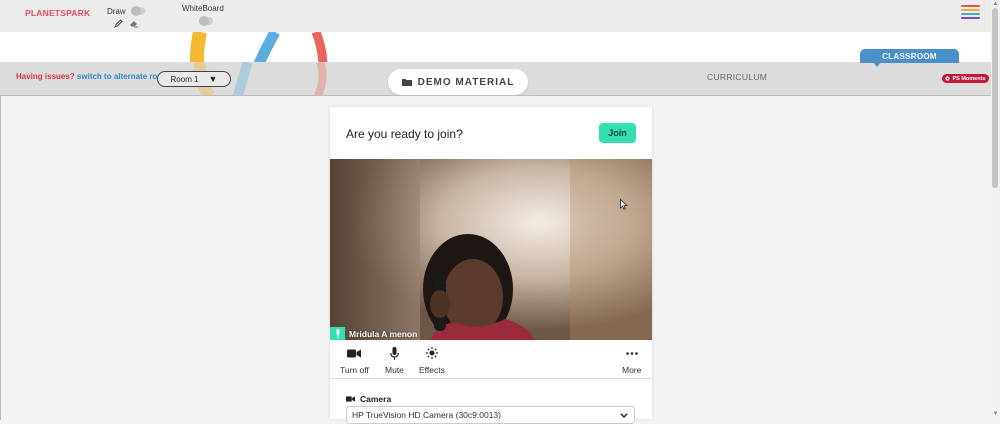 This screenshot has height=424, width=1000. Describe the element at coordinates (995, 98) in the screenshot. I see `scrollbar-thumb` at that location.